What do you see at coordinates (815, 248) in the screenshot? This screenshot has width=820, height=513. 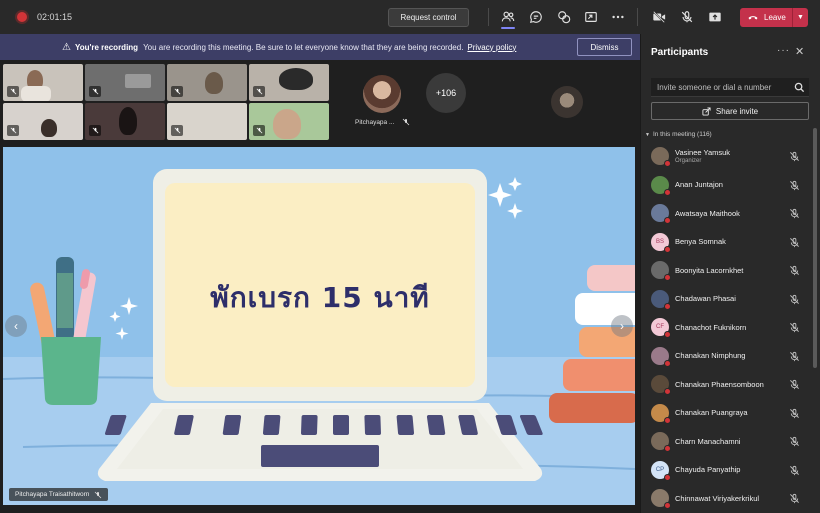 I see `scrollbar` at bounding box center [815, 248].